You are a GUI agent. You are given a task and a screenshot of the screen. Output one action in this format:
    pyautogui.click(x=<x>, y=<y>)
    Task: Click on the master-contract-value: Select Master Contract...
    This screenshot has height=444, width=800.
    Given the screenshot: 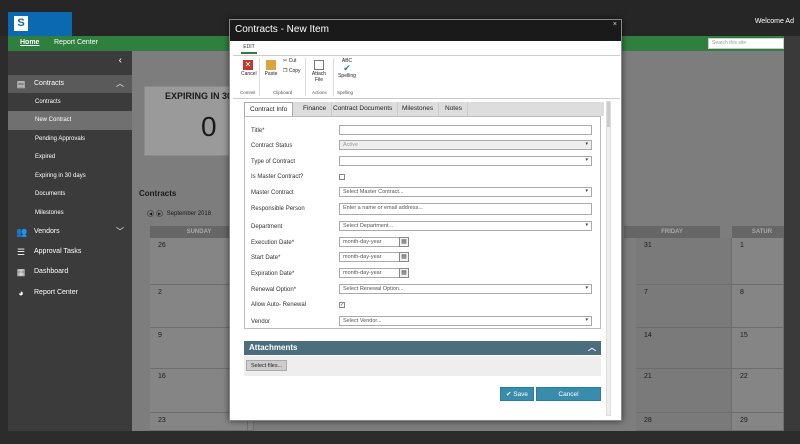 What is the action you would take?
    pyautogui.click(x=373, y=192)
    